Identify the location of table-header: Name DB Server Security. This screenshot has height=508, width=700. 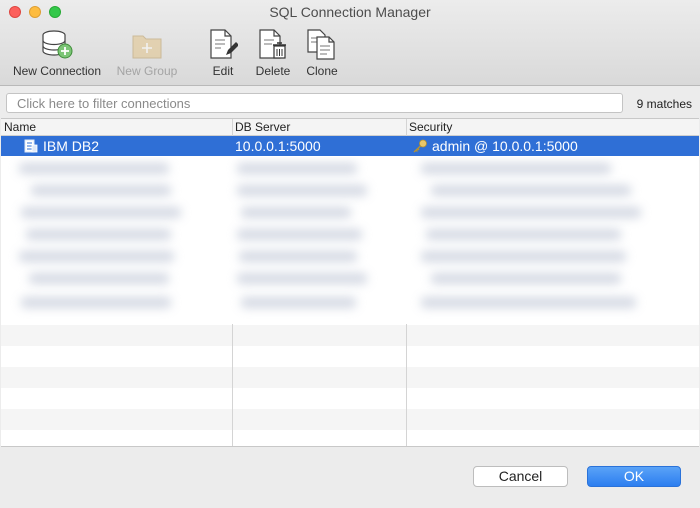
(350, 127).